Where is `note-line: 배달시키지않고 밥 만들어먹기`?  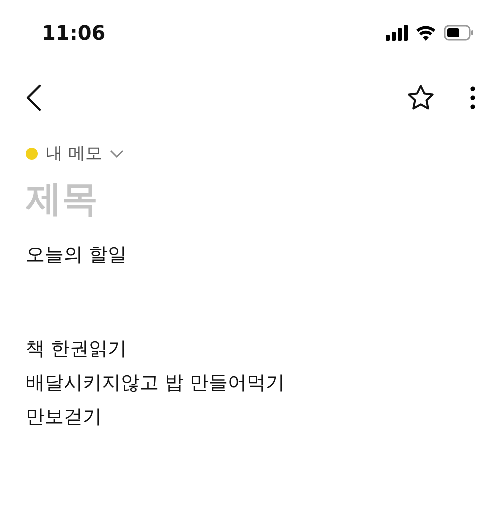 note-line: 배달시키지않고 밥 만들어먹기 is located at coordinates (156, 383).